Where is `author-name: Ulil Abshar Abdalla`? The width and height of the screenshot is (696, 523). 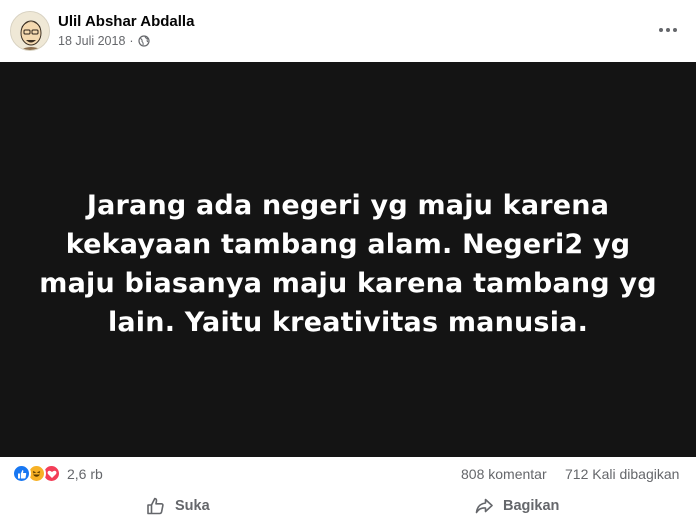
author-name: Ulil Abshar Abdalla is located at coordinates (126, 21).